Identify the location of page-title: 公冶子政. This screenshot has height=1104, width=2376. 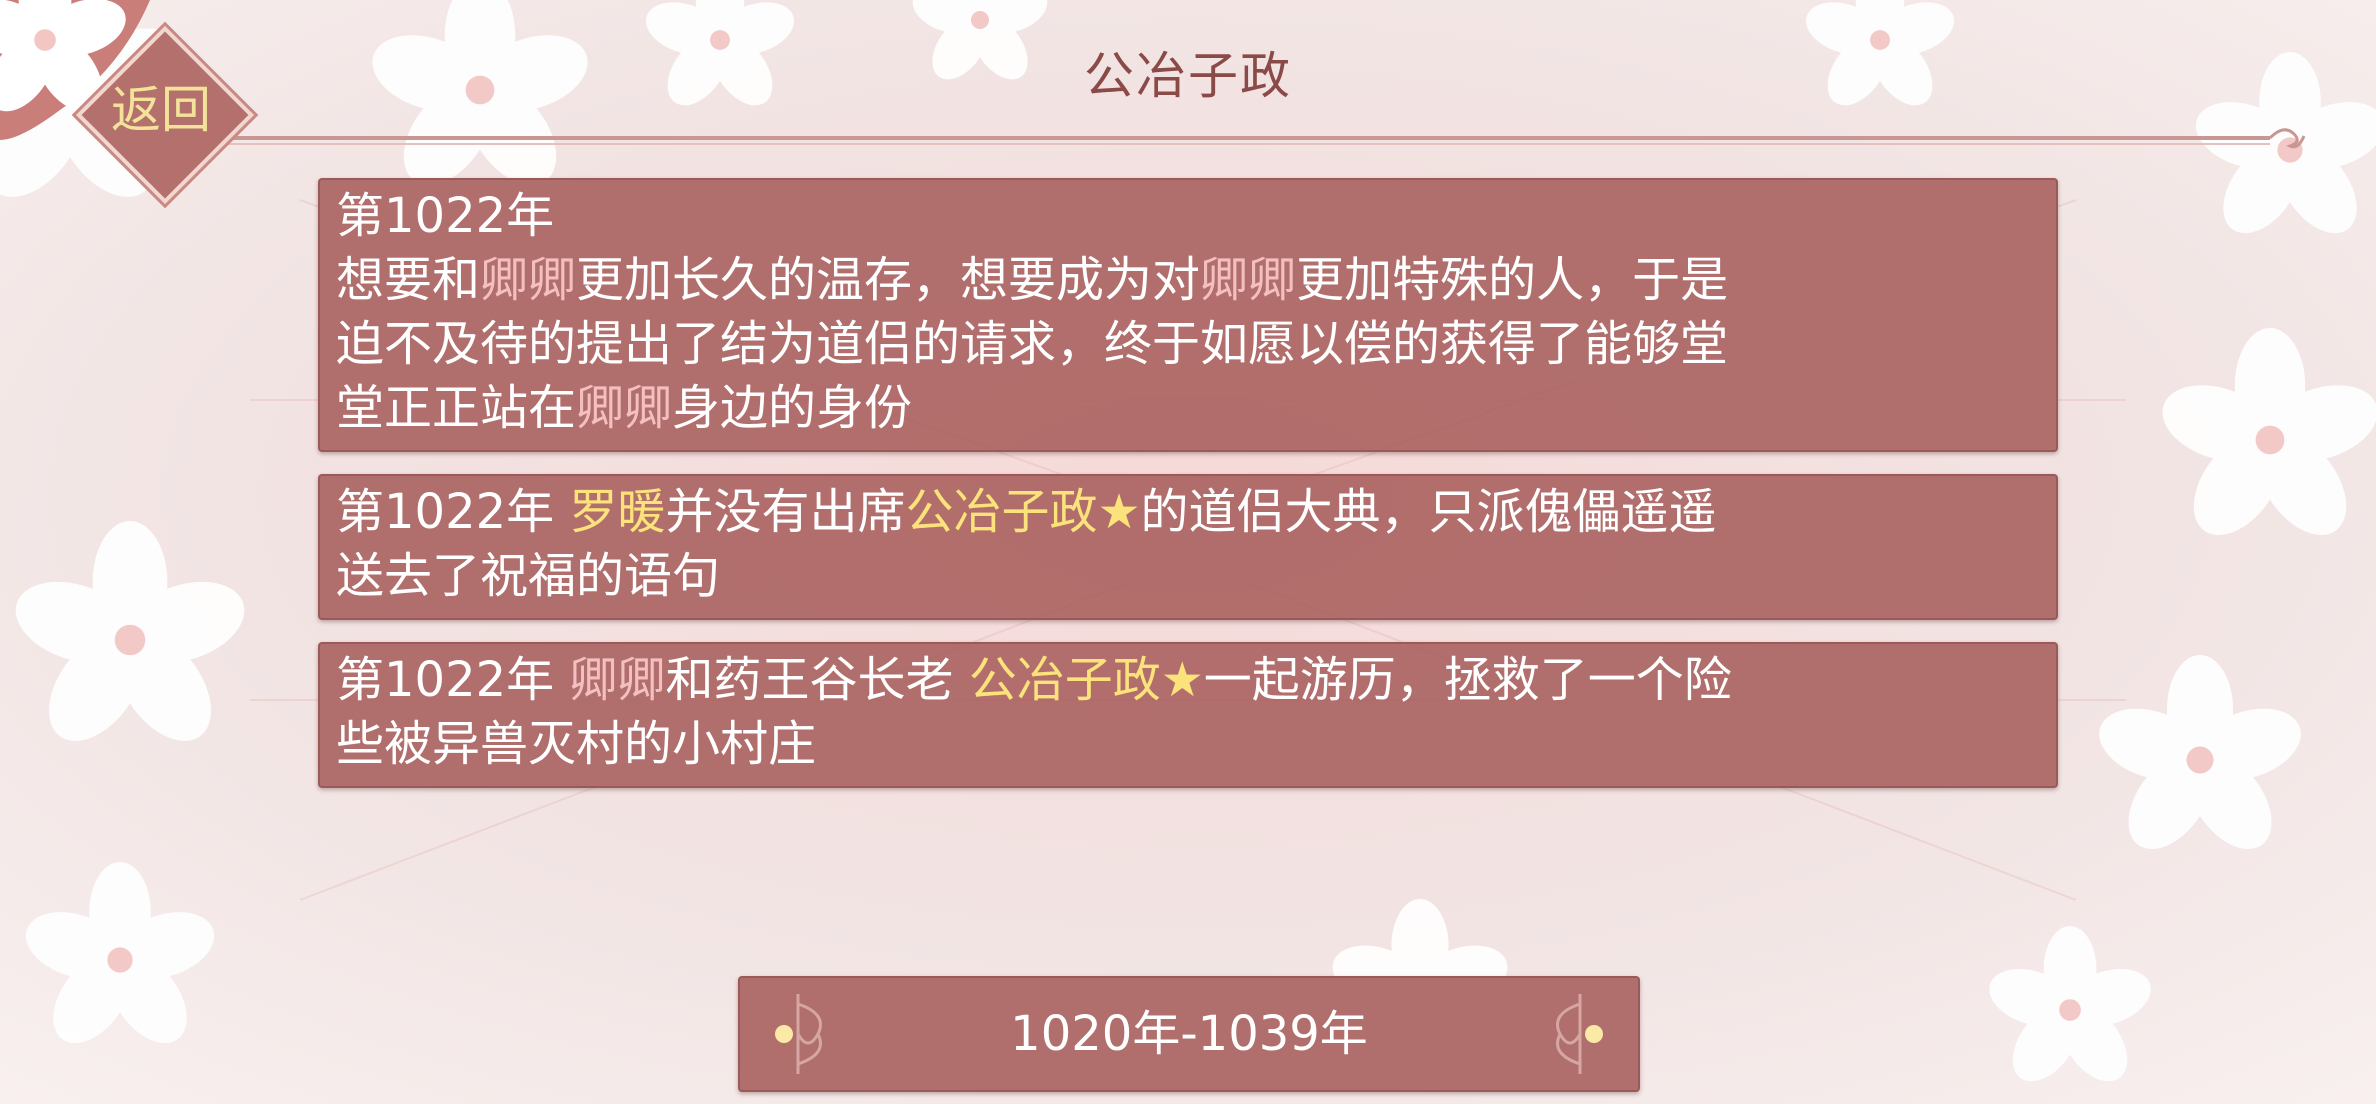
(1188, 76).